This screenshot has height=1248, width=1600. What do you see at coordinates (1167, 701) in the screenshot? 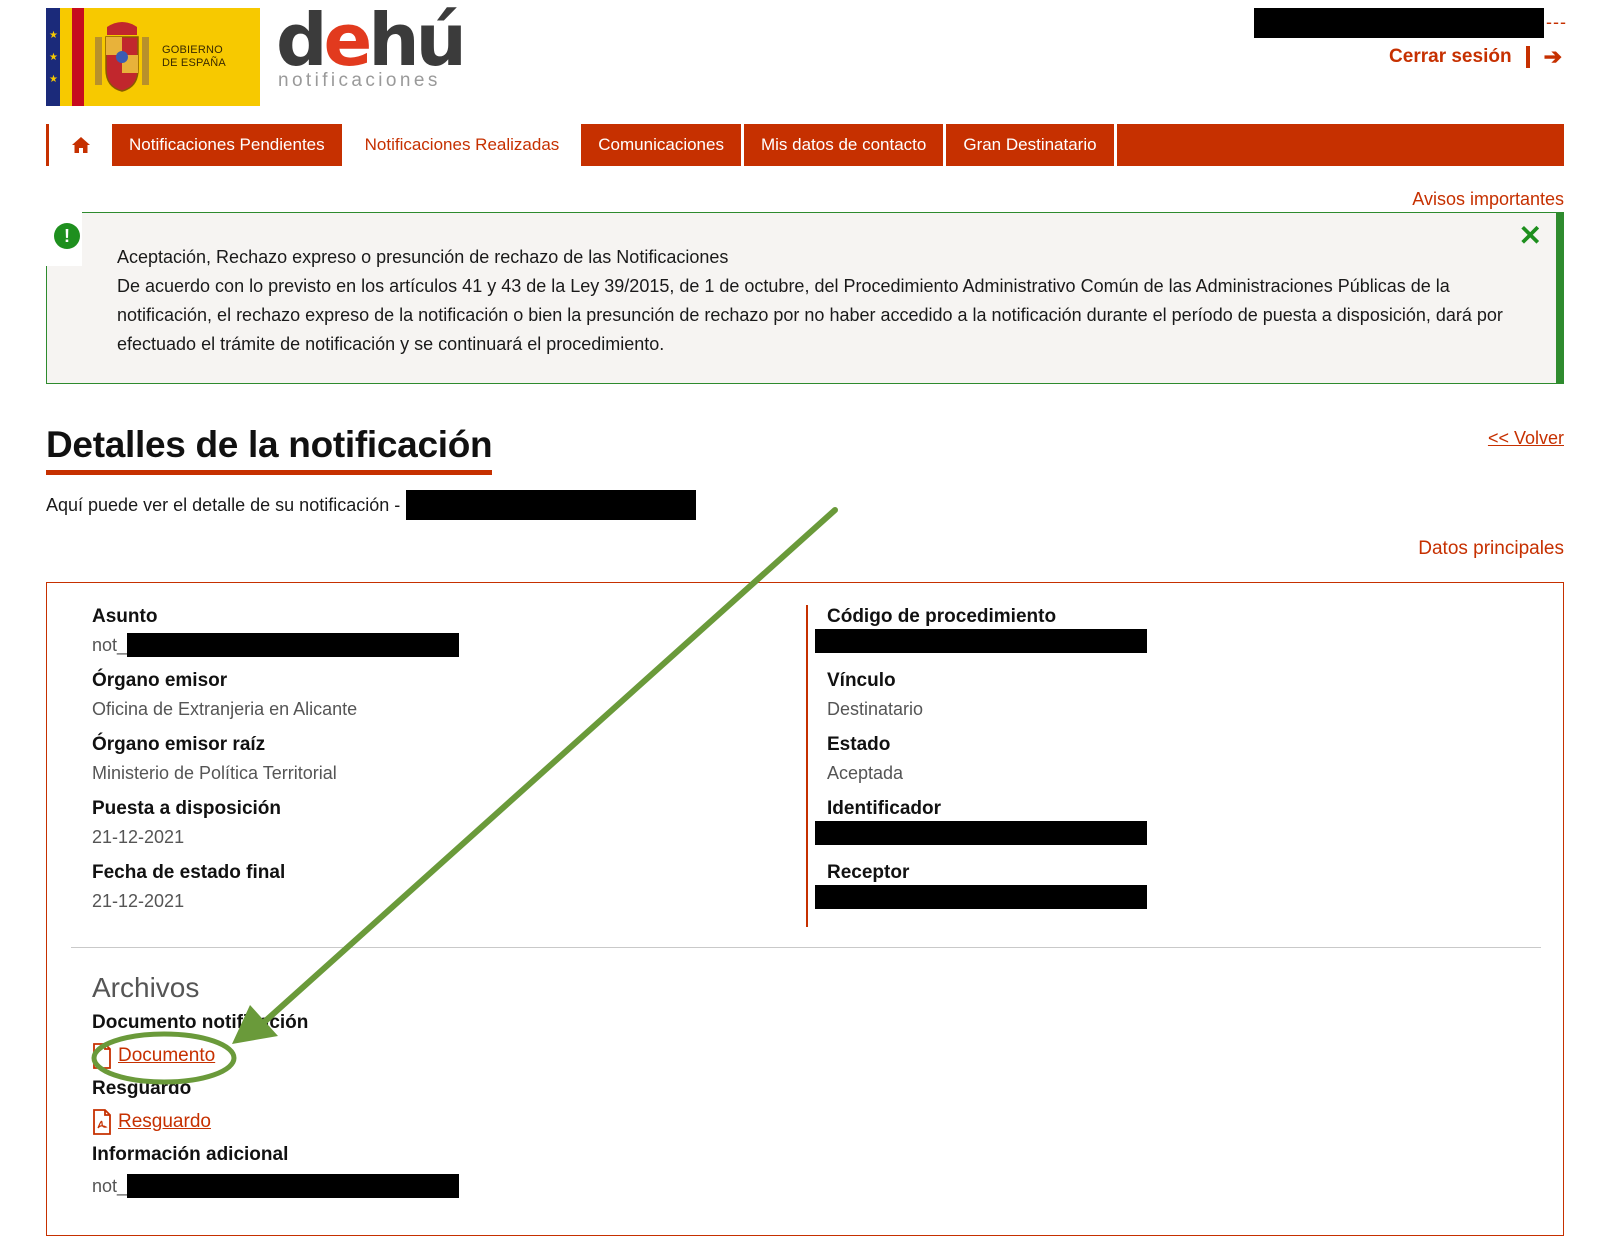
I see `field-vinculo: Vínculo Destinatario` at bounding box center [1167, 701].